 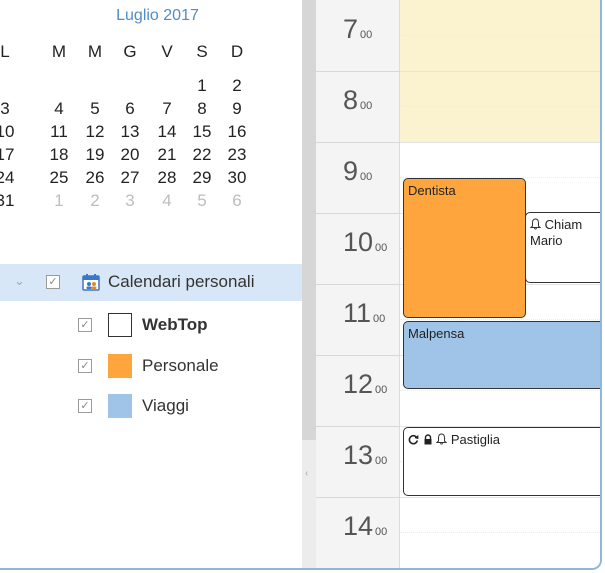 I want to click on root-checkbox: ✓, so click(x=53, y=282).